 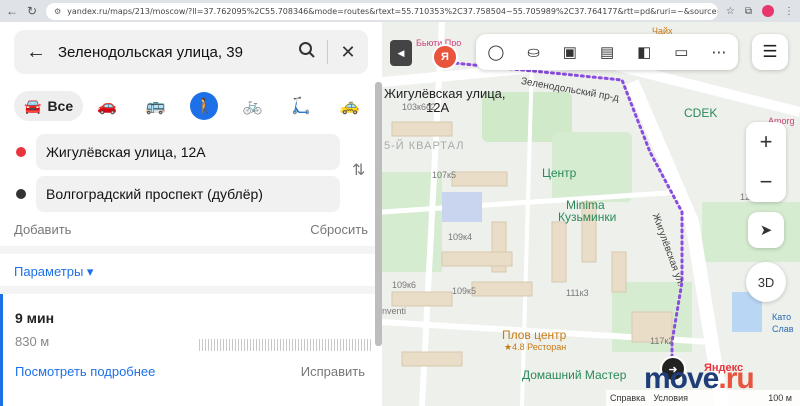 What do you see at coordinates (780, 398) in the screenshot?
I see `scale-label: 100 м` at bounding box center [780, 398].